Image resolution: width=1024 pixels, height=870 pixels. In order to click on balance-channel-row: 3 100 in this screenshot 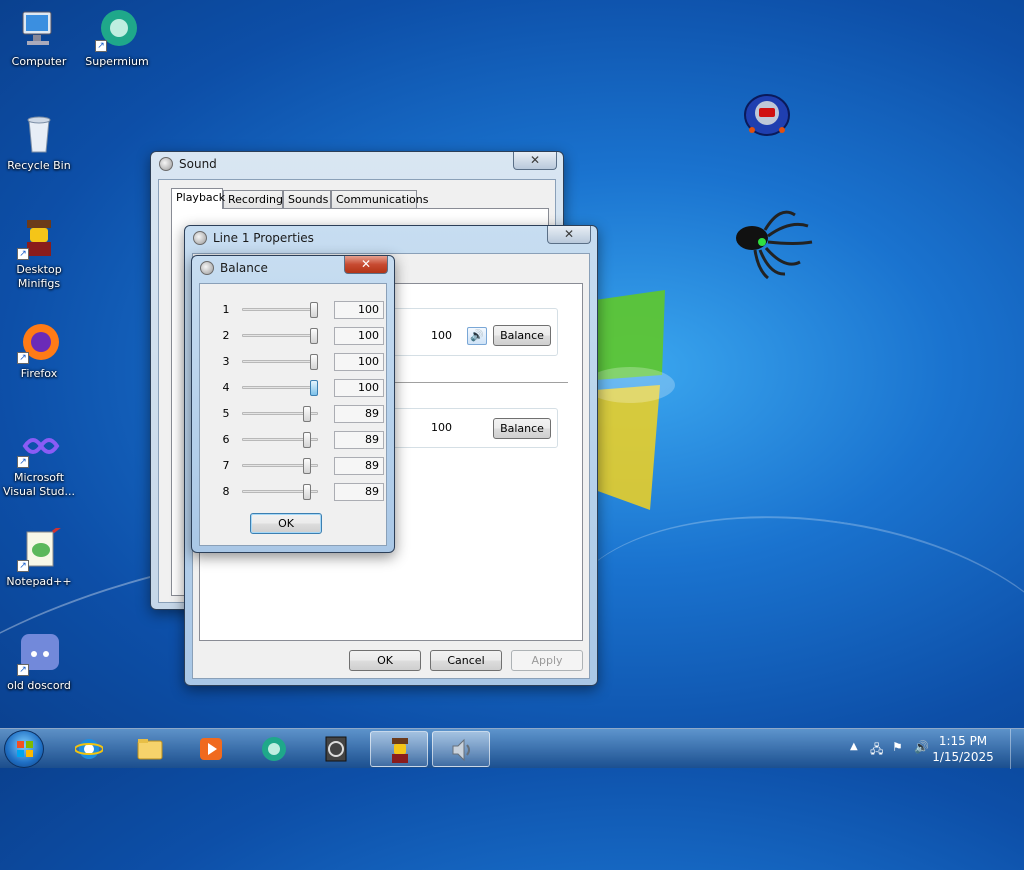, I will do `click(305, 362)`.